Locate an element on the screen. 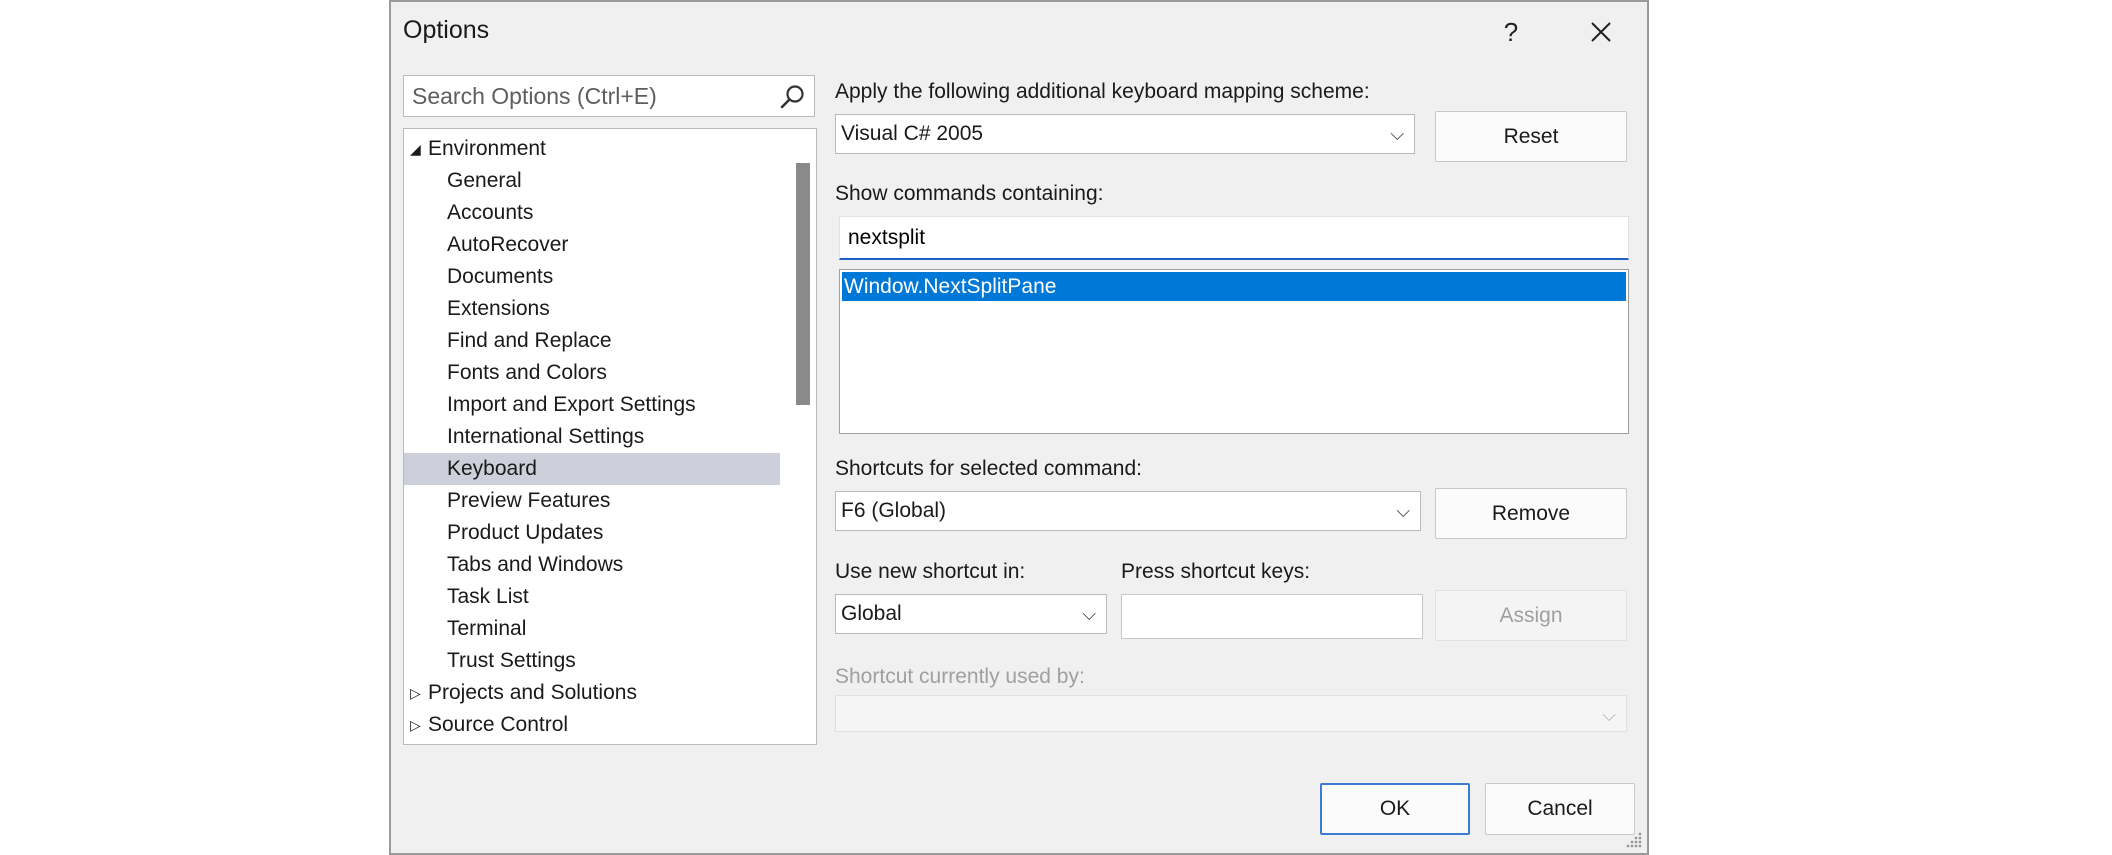 This screenshot has height=855, width=2112. use-shortcut-in-dropdown: Global ⌵ is located at coordinates (971, 614).